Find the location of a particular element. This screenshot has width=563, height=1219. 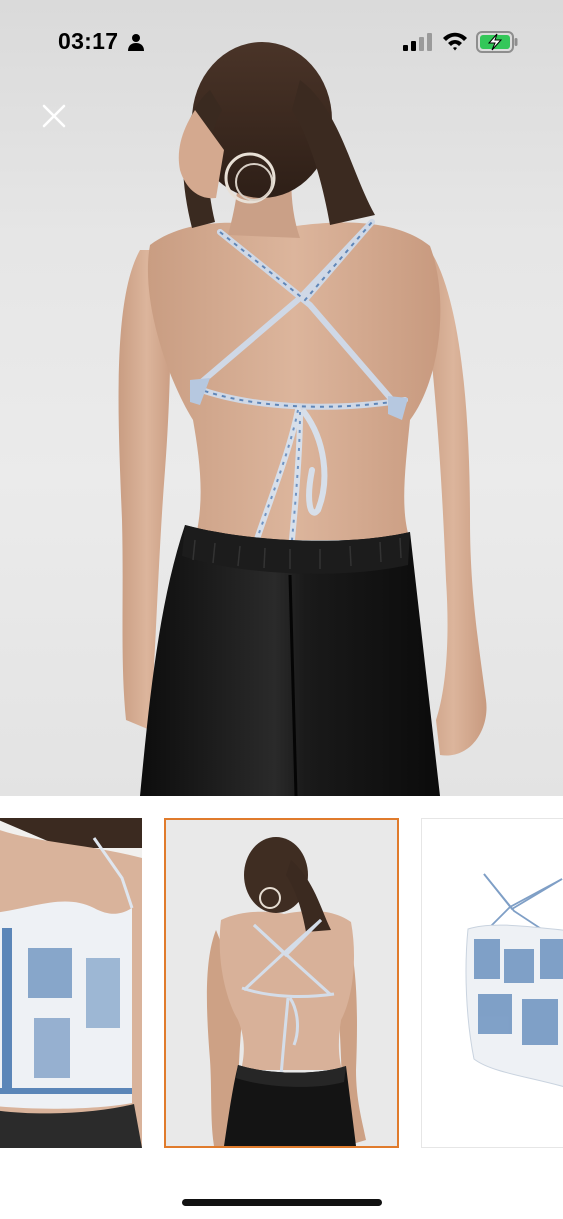

thumbnail-flat-view is located at coordinates (492, 983).